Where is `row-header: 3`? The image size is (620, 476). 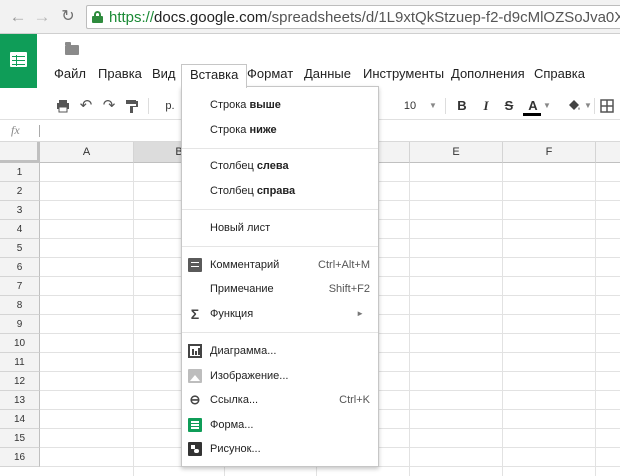 row-header: 3 is located at coordinates (20, 210).